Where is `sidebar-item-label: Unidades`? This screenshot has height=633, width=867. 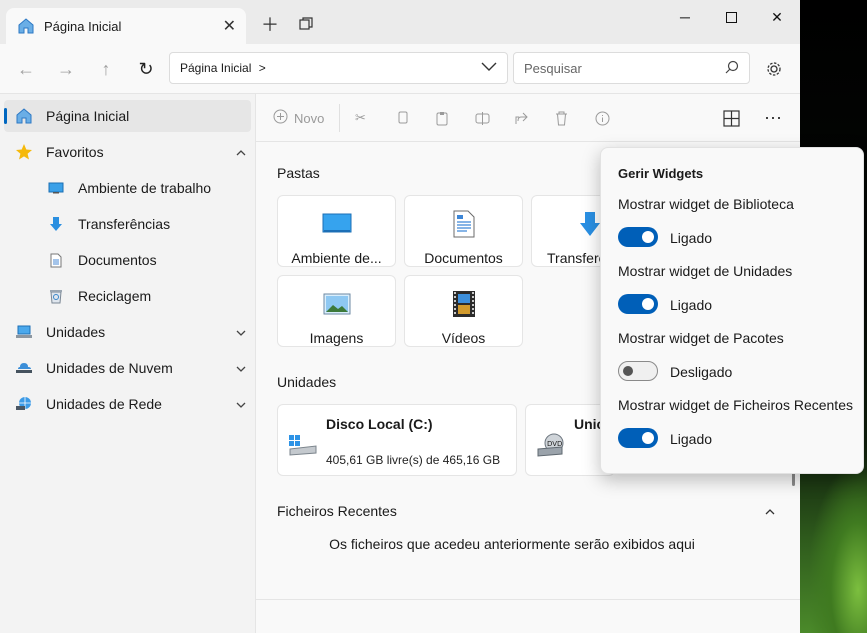 sidebar-item-label: Unidades is located at coordinates (76, 332).